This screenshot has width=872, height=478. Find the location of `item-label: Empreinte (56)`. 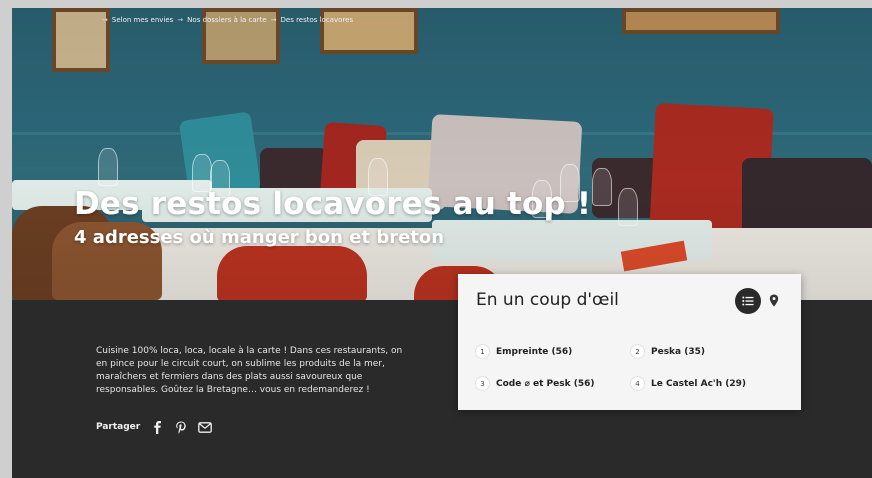

item-label: Empreinte (56) is located at coordinates (534, 351).